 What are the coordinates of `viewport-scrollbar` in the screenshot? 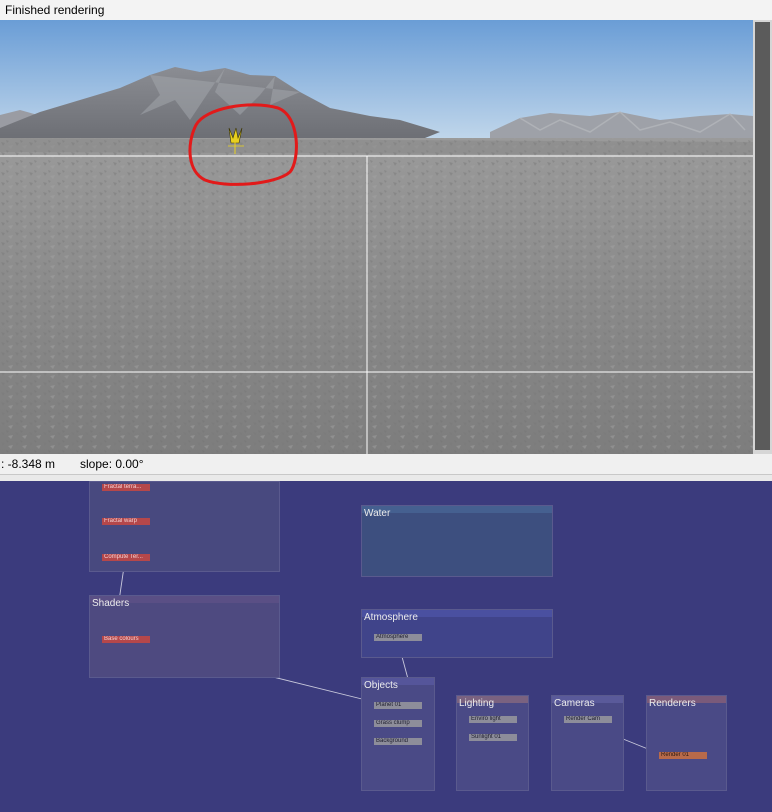 It's located at (762, 237).